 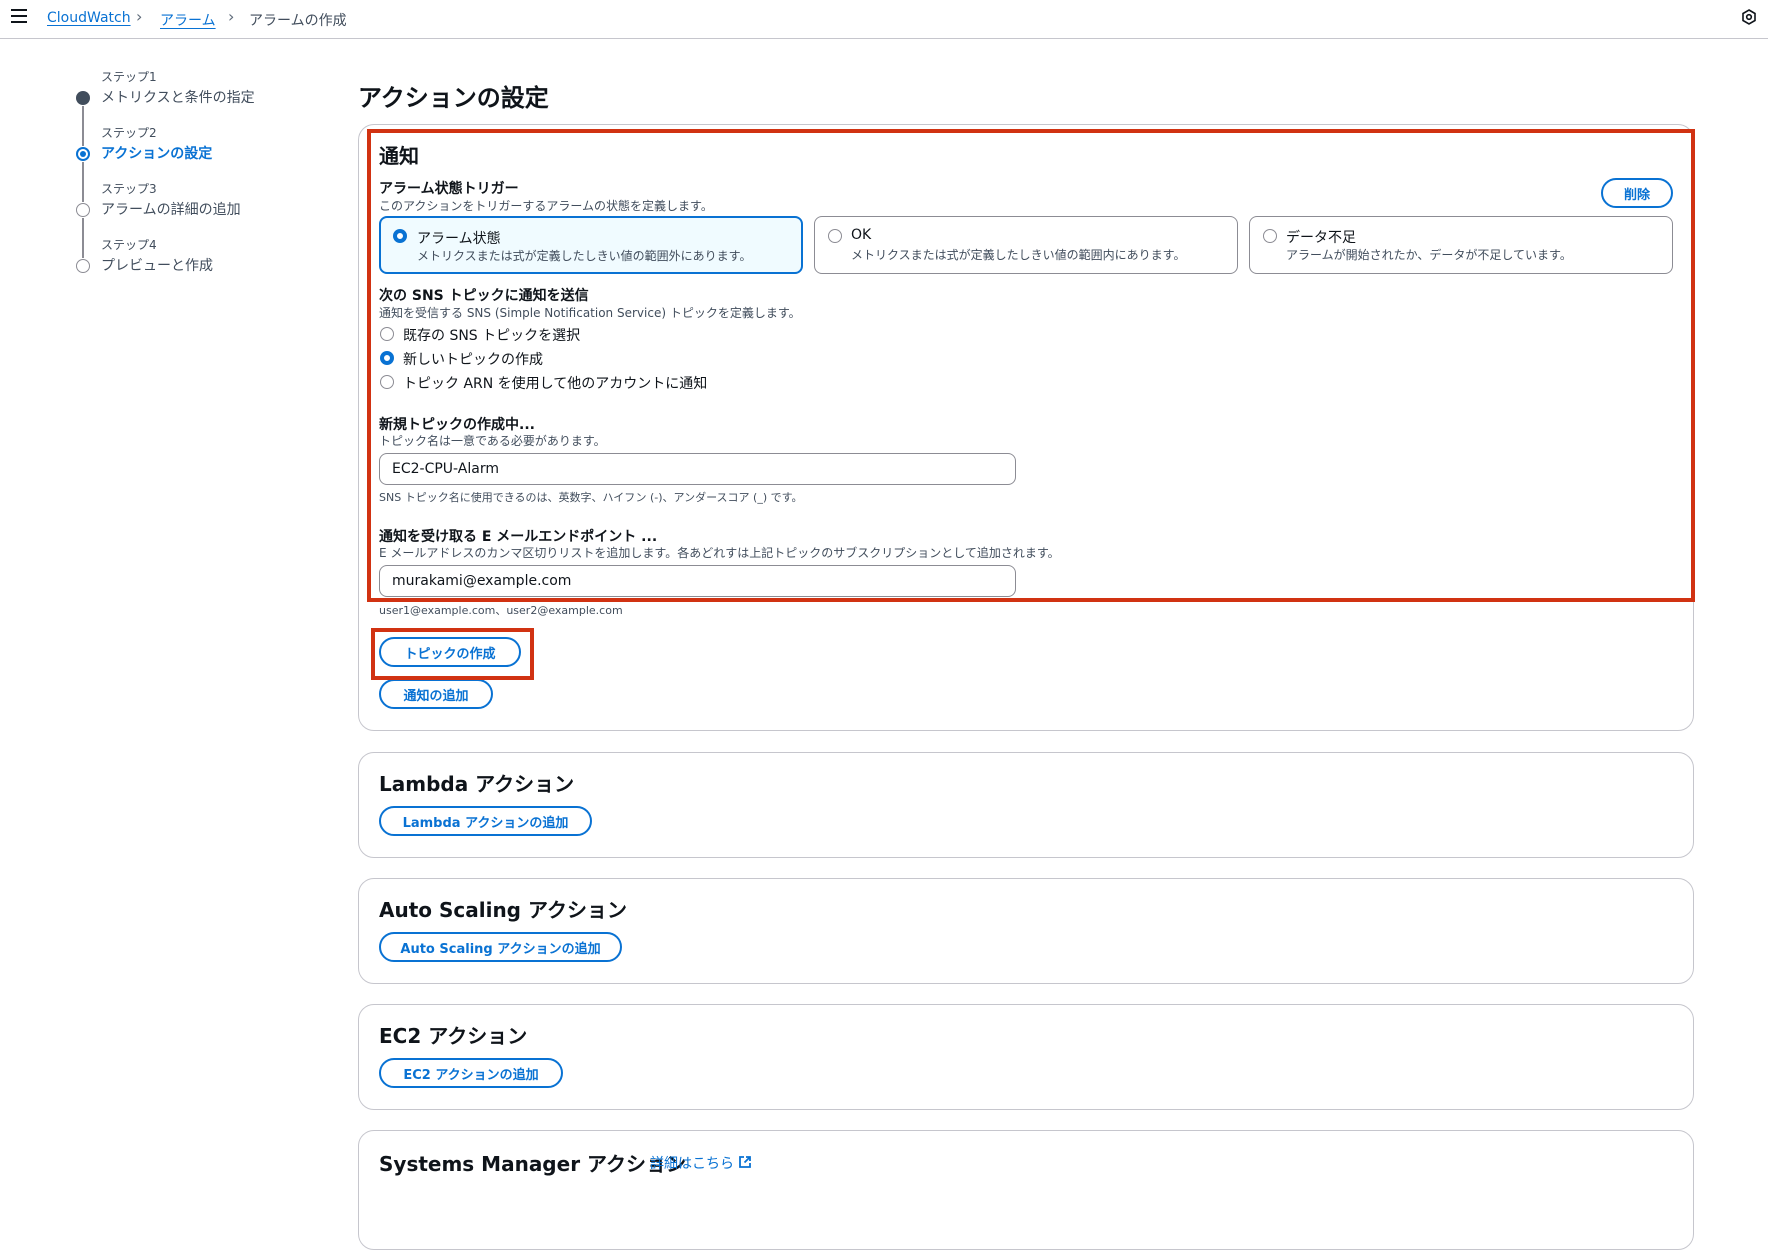 I want to click on add-ec2-action-button: EC2 アクションの追加, so click(x=471, y=1073).